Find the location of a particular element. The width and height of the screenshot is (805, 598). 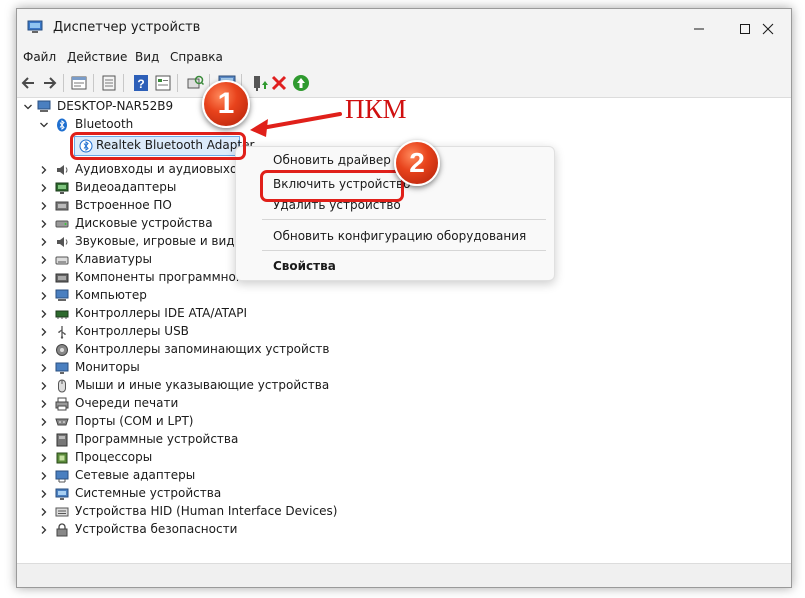

help-icon: ? is located at coordinates (141, 83).